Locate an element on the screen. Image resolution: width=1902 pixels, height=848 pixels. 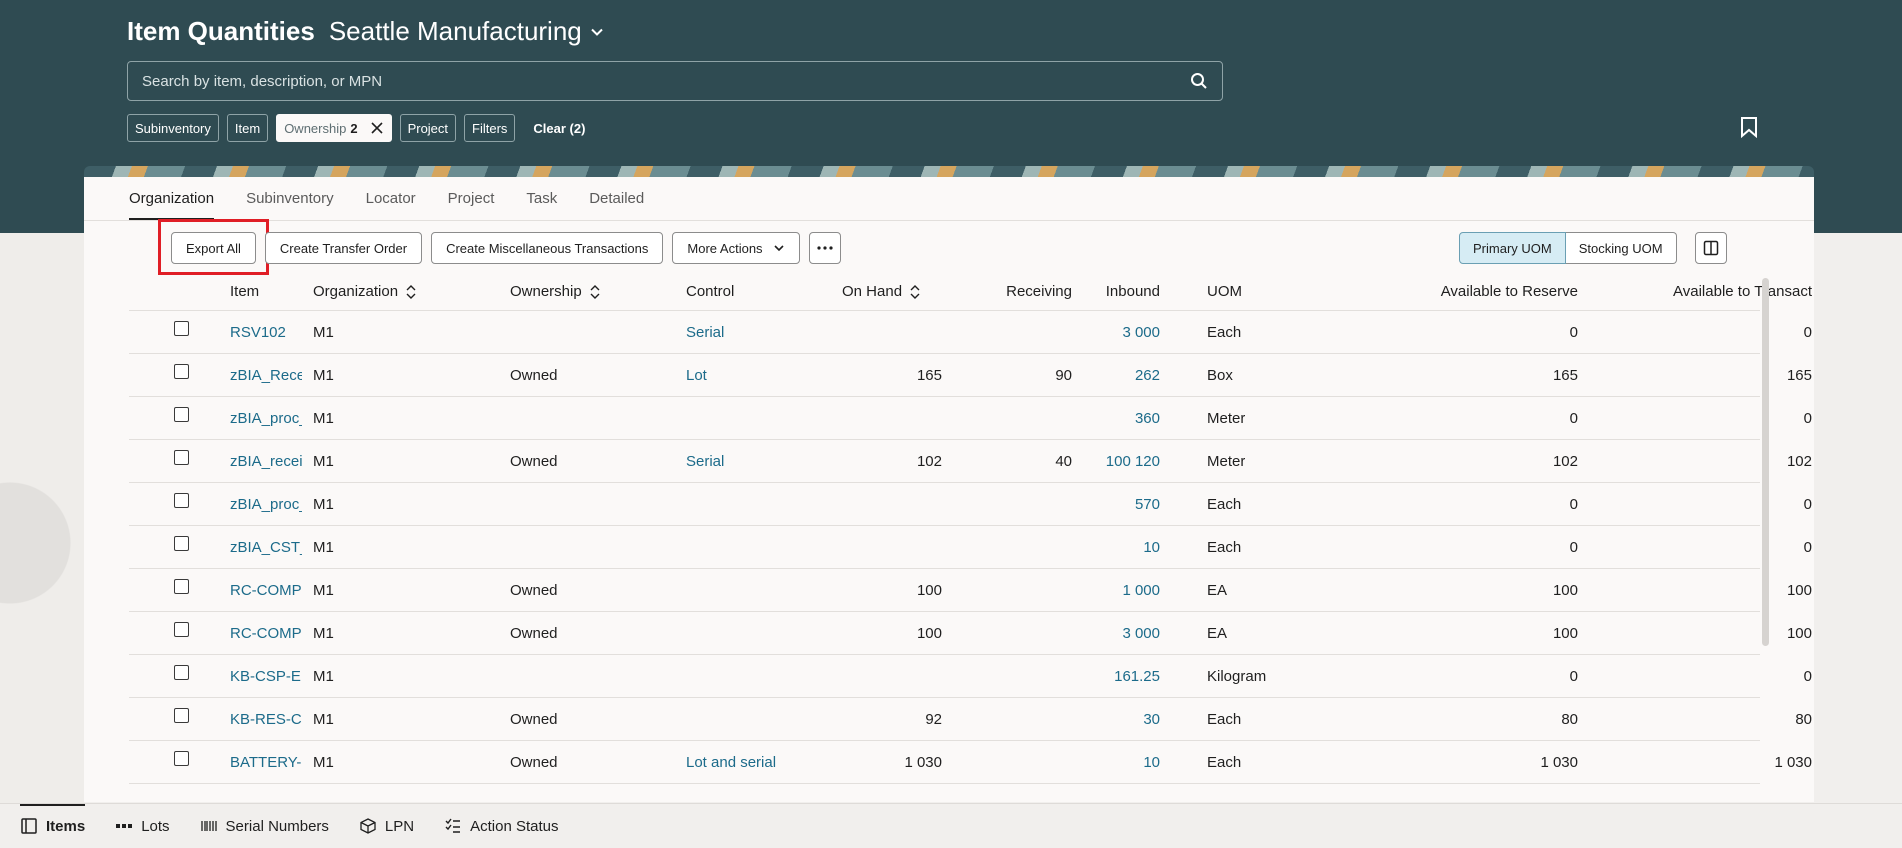
item-link: zBIA_CST_ is located at coordinates (266, 547).